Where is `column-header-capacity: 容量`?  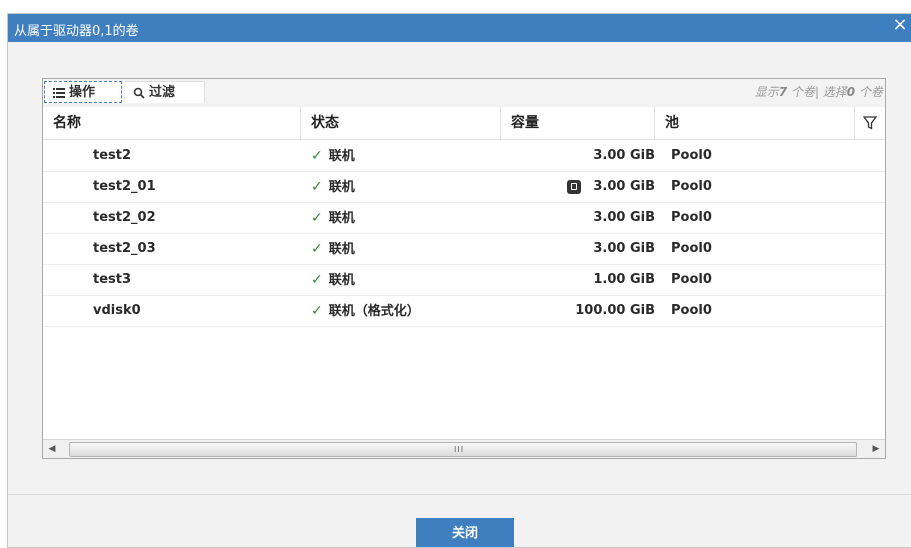
column-header-capacity: 容量 is located at coordinates (578, 123).